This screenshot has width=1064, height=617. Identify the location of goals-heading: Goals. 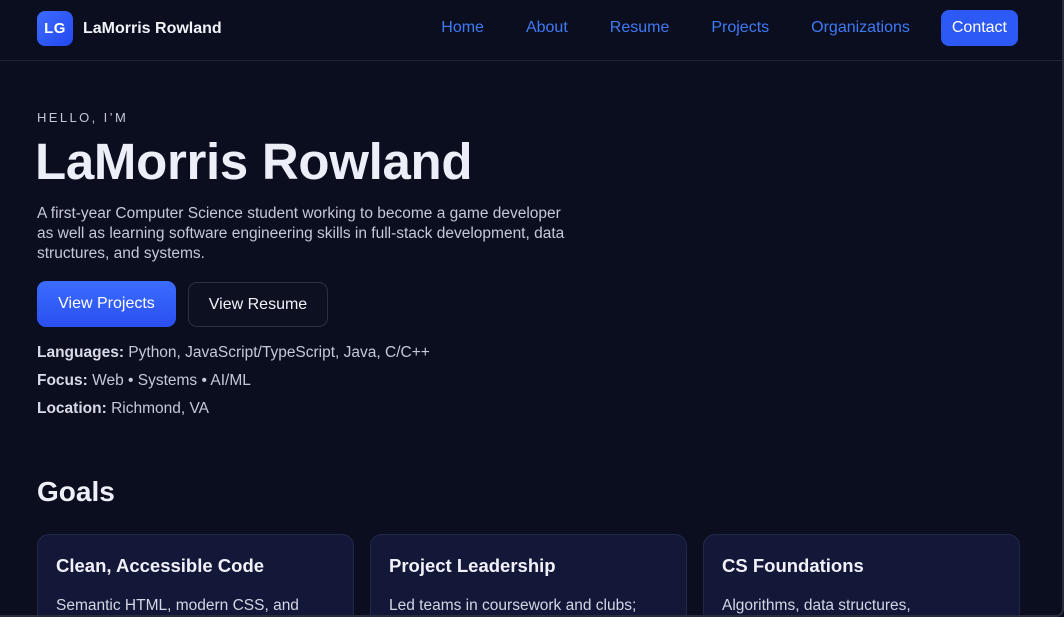
(76, 491).